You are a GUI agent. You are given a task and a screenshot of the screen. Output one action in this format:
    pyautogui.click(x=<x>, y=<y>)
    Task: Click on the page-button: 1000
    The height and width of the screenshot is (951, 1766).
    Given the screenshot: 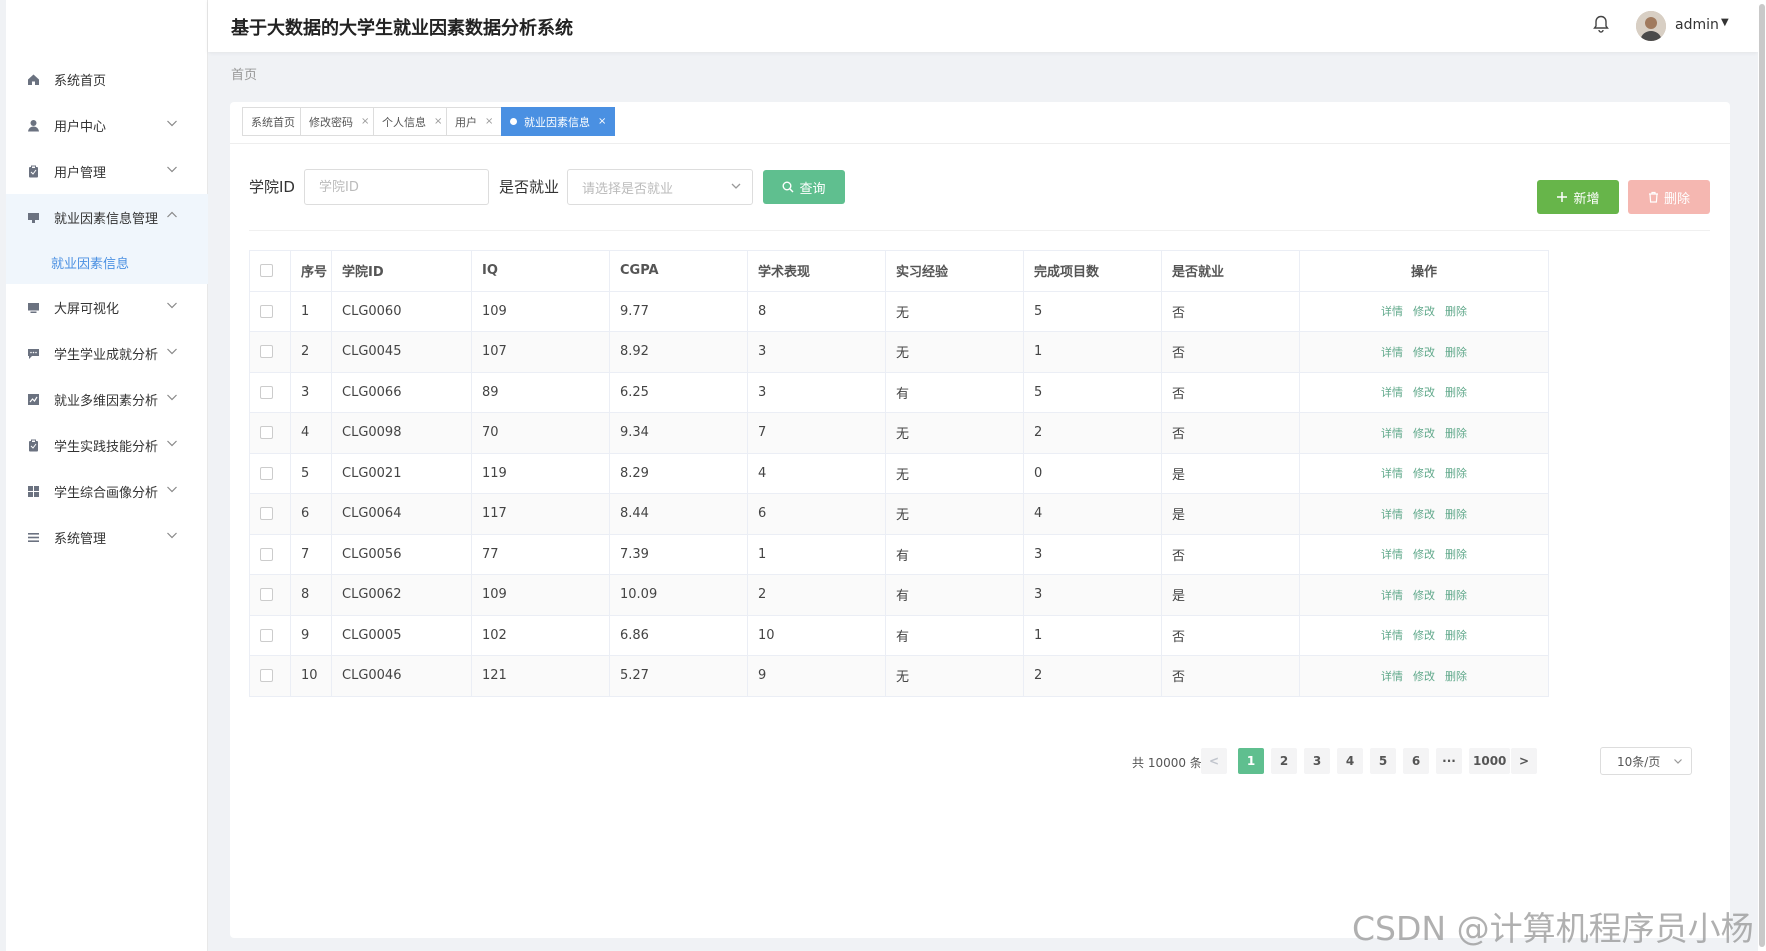 What is the action you would take?
    pyautogui.click(x=1490, y=761)
    